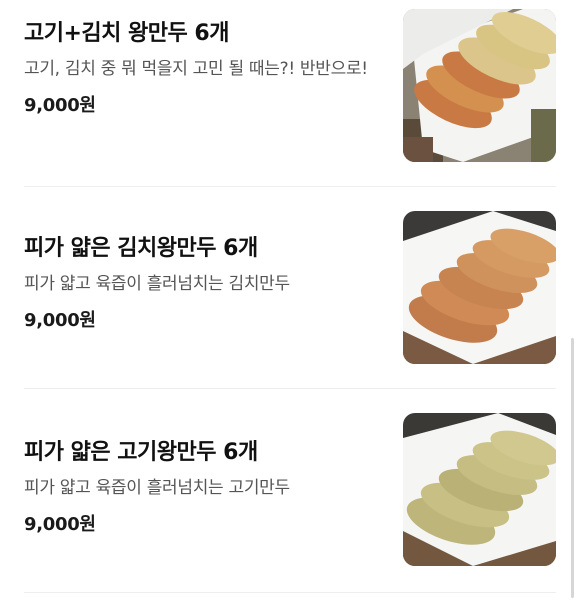  I want to click on menu-item-name: 피가 얇은 김치왕만두 6개, so click(141, 248).